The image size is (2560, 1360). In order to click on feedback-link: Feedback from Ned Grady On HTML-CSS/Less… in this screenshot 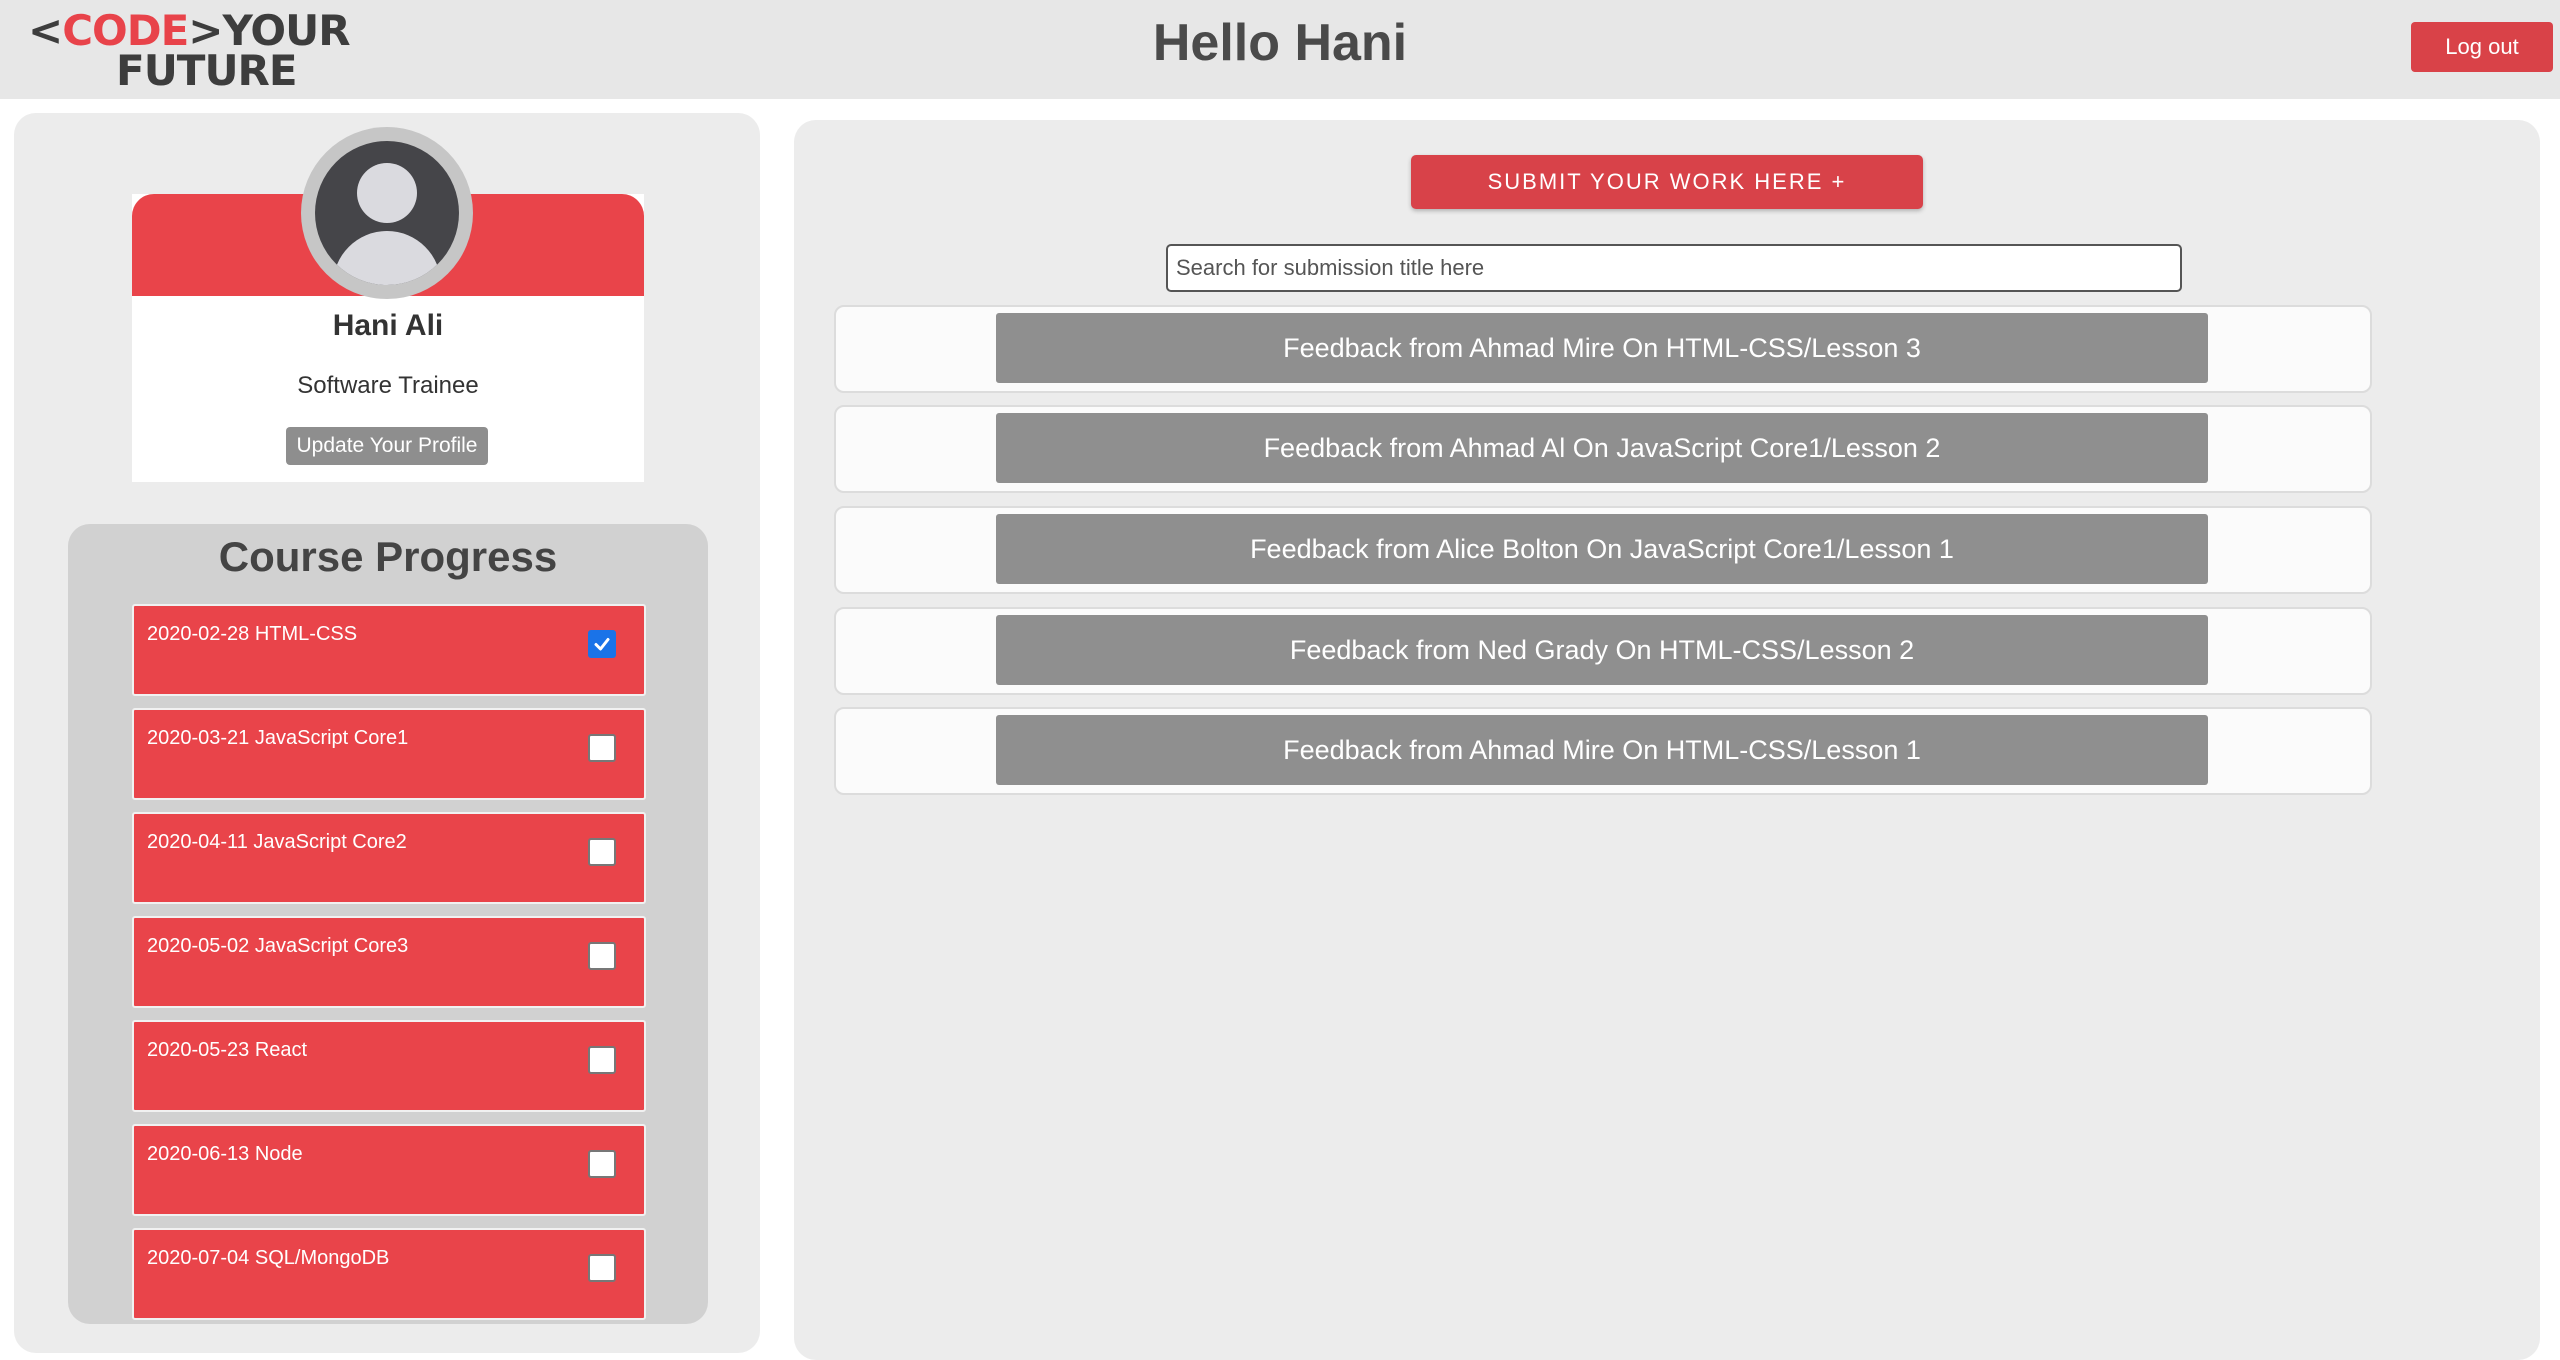, I will do `click(1602, 650)`.